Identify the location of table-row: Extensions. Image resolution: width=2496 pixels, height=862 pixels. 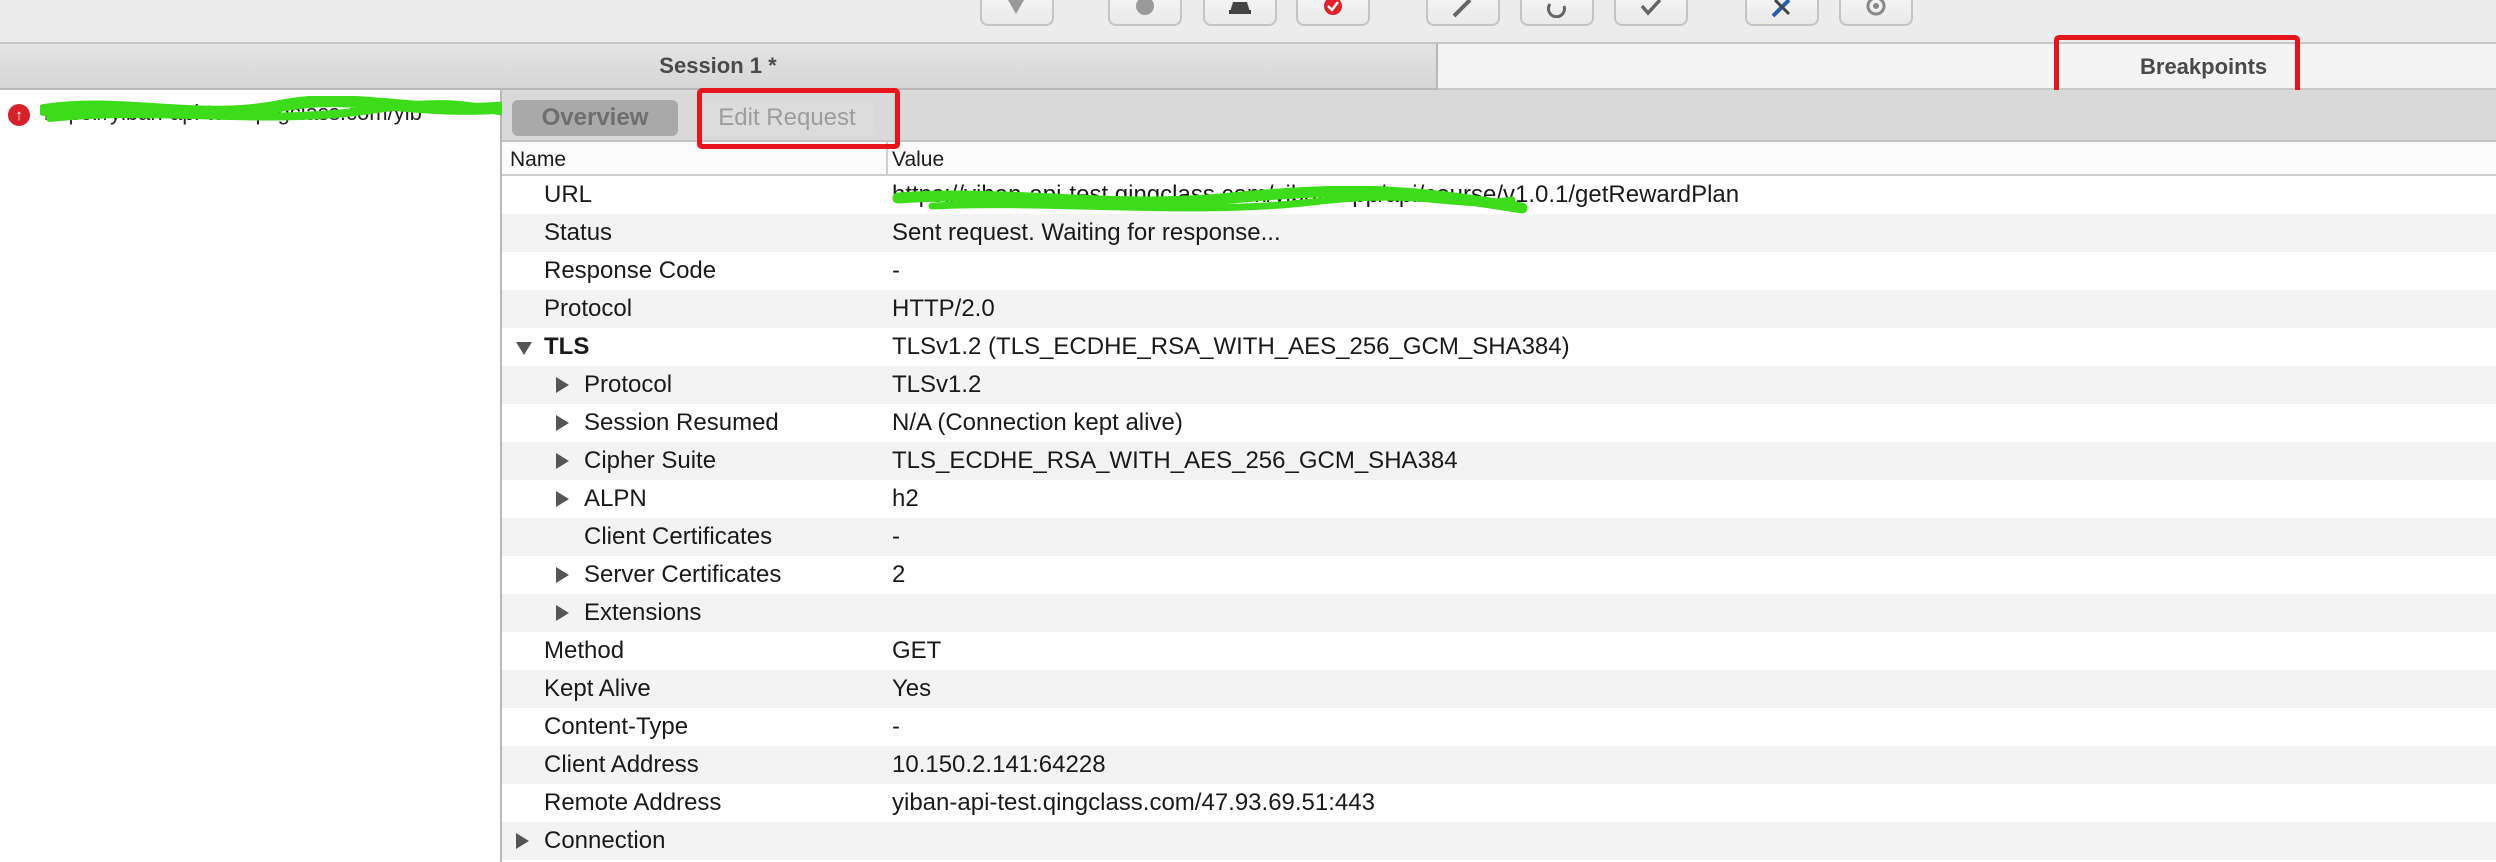
(1499, 613).